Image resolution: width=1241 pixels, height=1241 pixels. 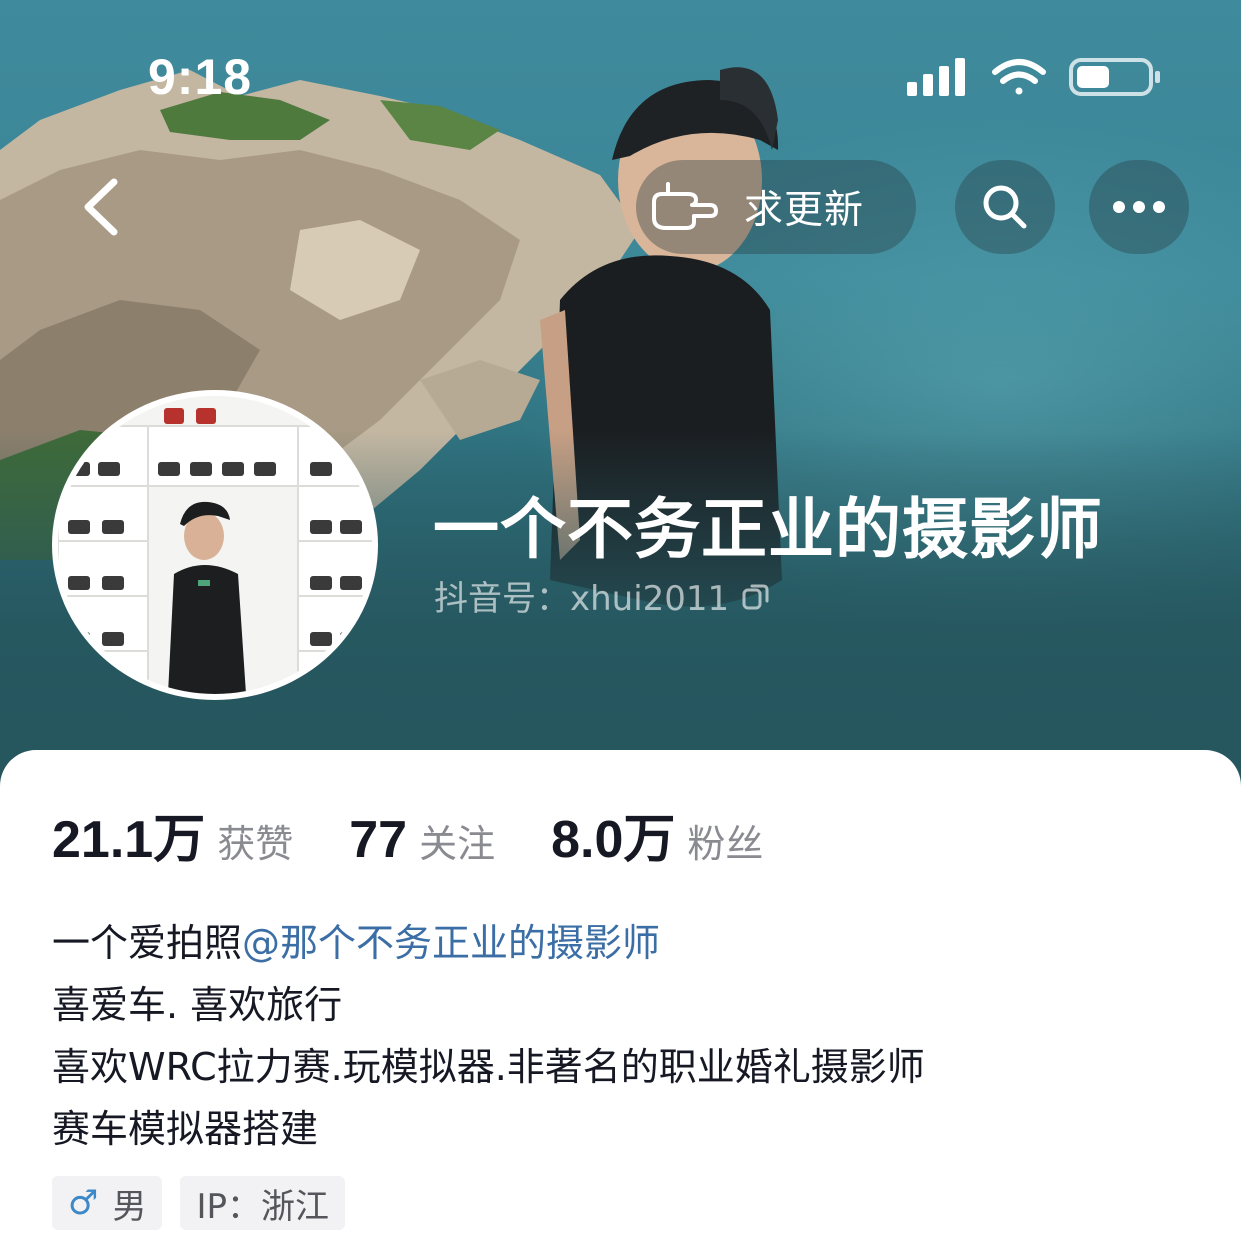 I want to click on status-icons, so click(x=1033, y=77).